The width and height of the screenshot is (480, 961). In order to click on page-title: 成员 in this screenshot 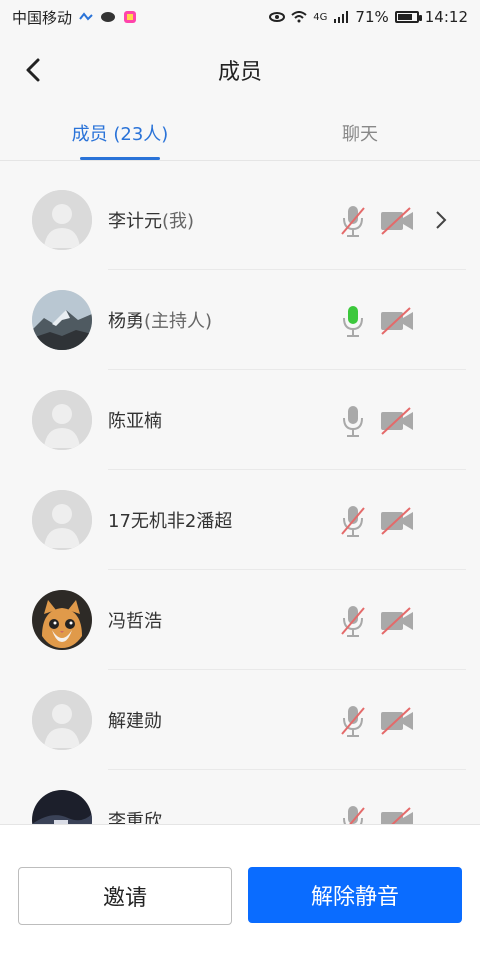, I will do `click(239, 72)`.